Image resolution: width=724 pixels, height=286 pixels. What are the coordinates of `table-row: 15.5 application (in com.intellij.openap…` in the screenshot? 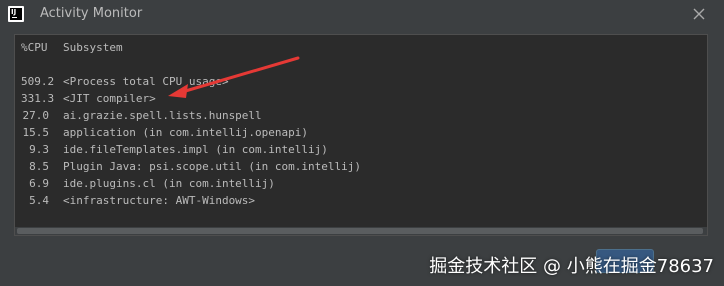 It's located at (191, 132).